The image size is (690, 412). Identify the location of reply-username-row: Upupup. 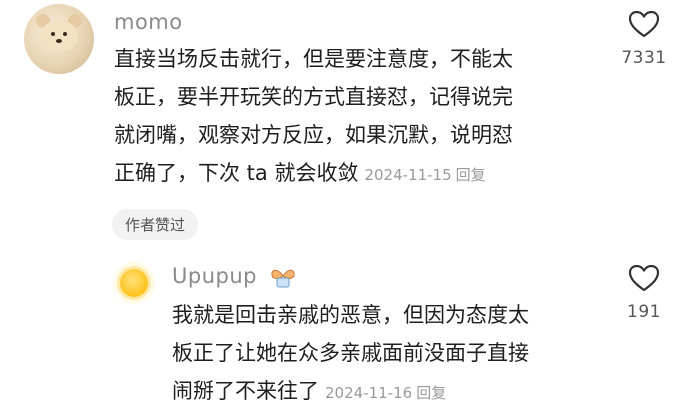
(235, 276).